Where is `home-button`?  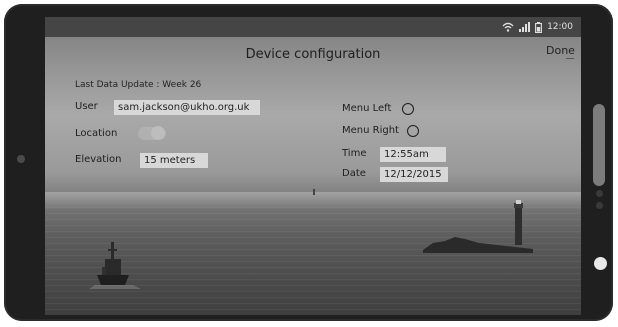
home-button is located at coordinates (600, 263).